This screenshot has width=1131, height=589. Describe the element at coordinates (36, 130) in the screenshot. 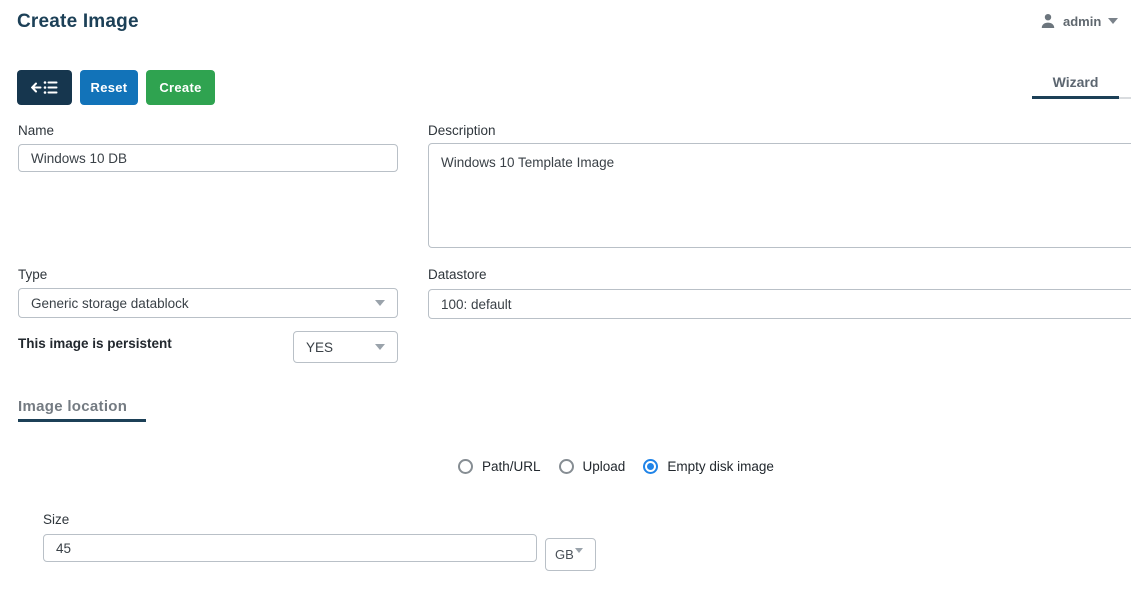

I see `name-label: Name` at that location.